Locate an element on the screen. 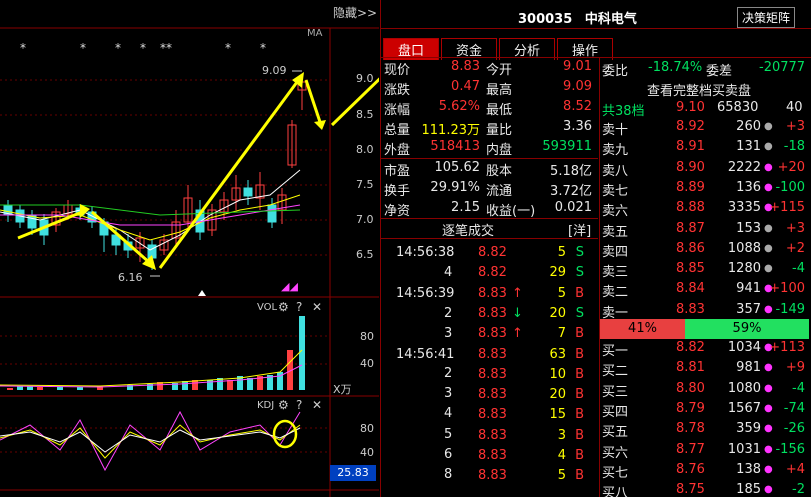 This screenshot has width=811, height=497. buy-sell-ratio-bar: 41% 59% is located at coordinates (704, 329).